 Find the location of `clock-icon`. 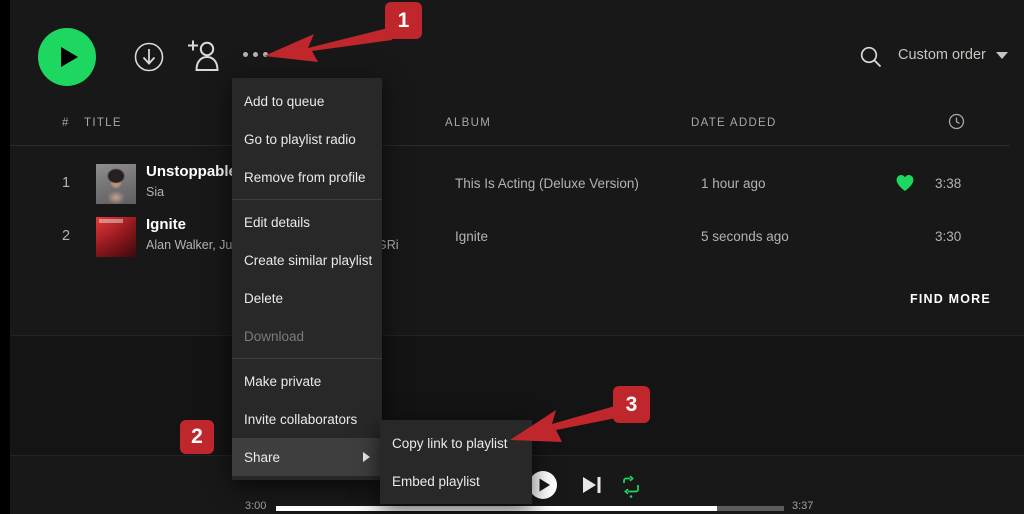

clock-icon is located at coordinates (956, 121).